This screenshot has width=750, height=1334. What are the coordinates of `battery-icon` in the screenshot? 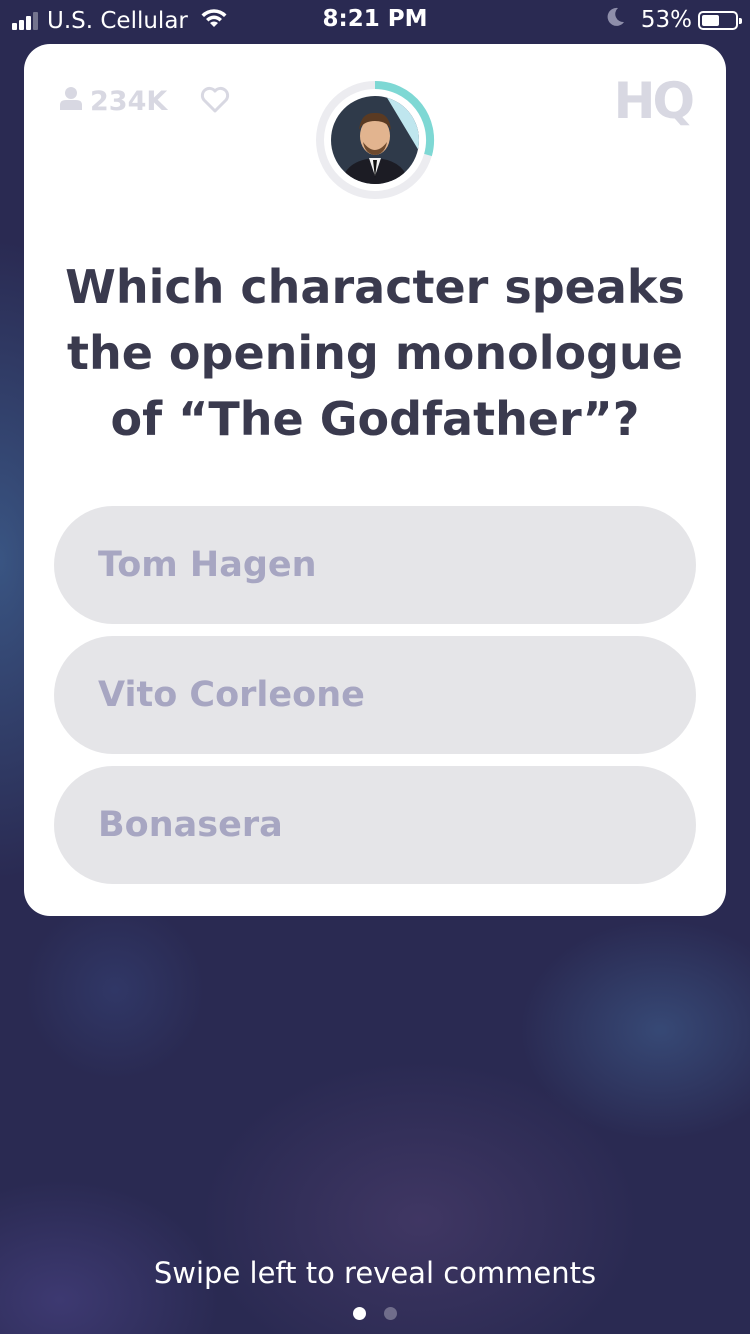 It's located at (720, 20).